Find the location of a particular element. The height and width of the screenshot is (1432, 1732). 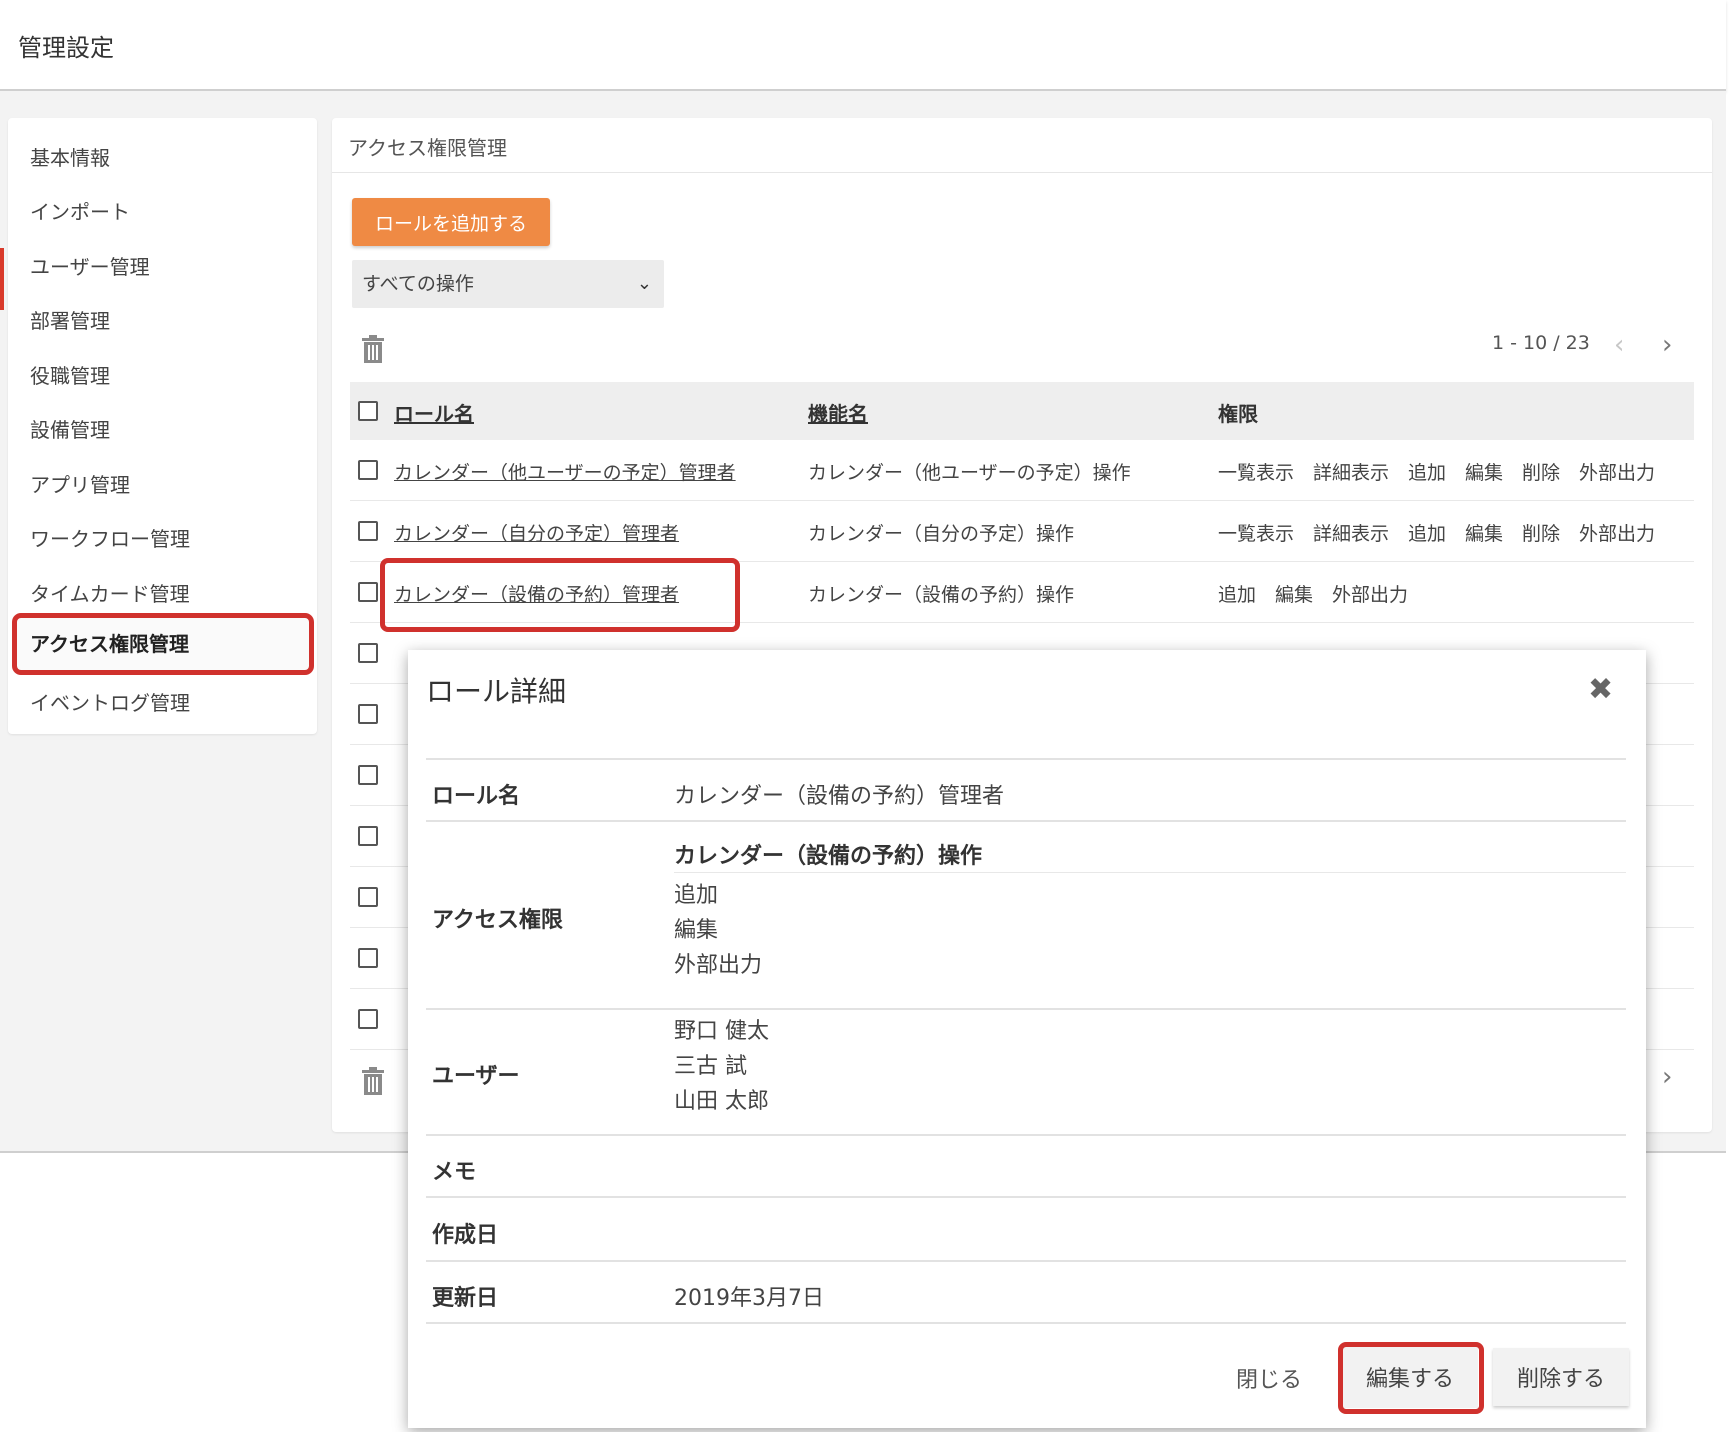

feature-name: カレンダー（設備の予約）操作 is located at coordinates (941, 595).